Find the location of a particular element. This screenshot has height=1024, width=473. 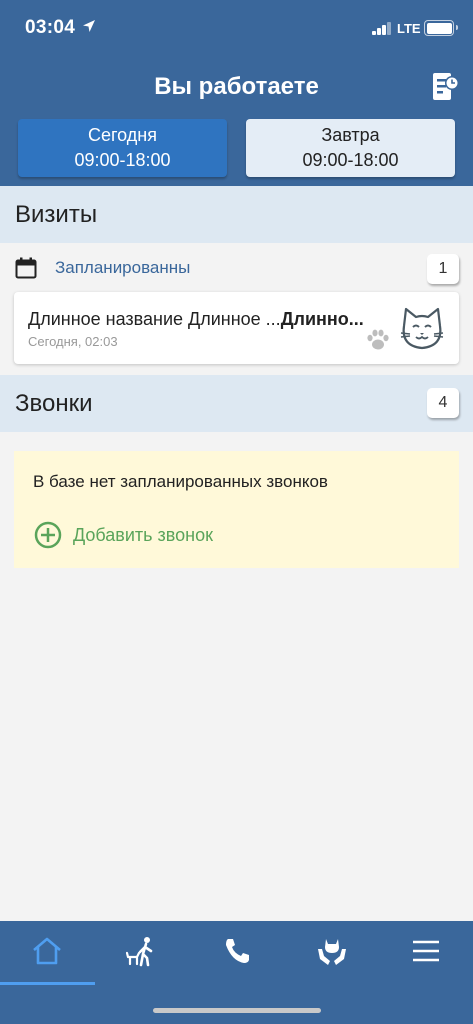

home-icon is located at coordinates (47, 951).